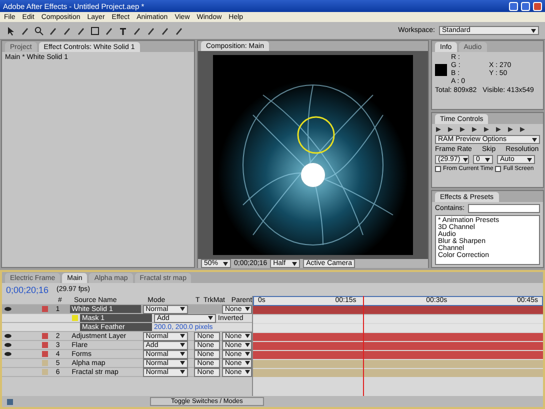  I want to click on maximize-button, so click(525, 6).